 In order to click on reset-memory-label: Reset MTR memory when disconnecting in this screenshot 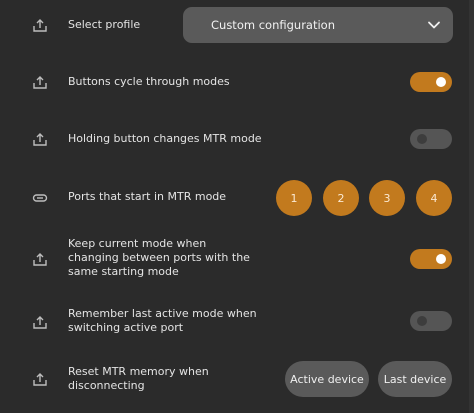, I will do `click(138, 378)`.